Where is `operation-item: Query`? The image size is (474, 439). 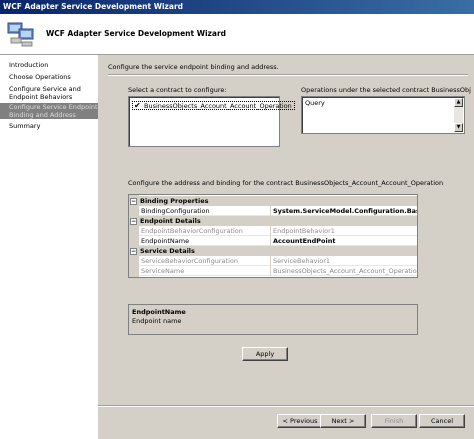
operation-item: Query is located at coordinates (315, 103).